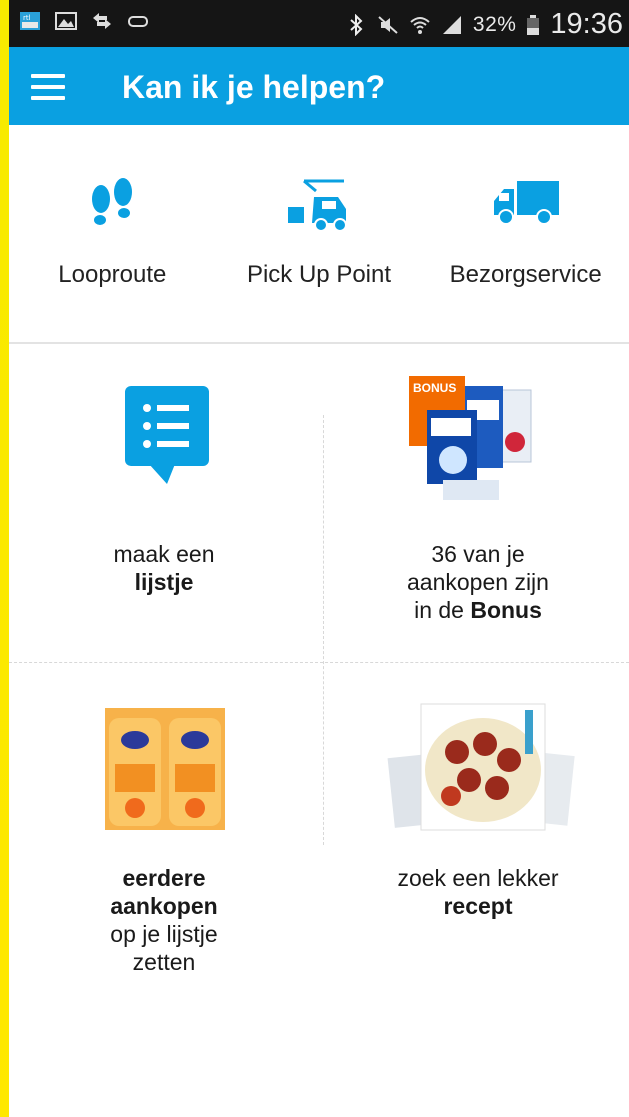 Image resolution: width=629 pixels, height=1117 pixels. What do you see at coordinates (48, 87) in the screenshot?
I see `menu-icon` at bounding box center [48, 87].